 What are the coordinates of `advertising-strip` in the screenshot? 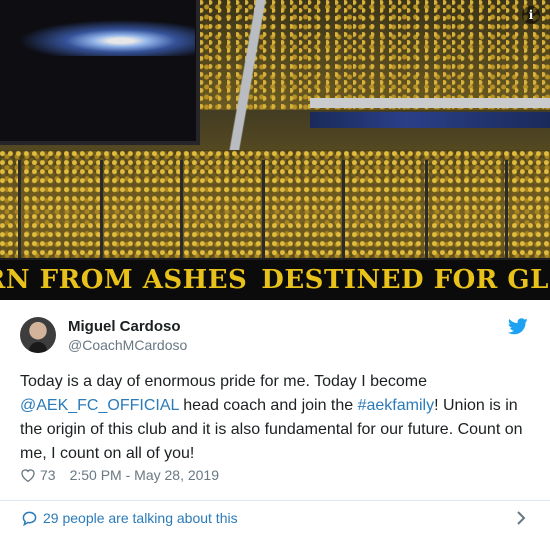 It's located at (430, 120).